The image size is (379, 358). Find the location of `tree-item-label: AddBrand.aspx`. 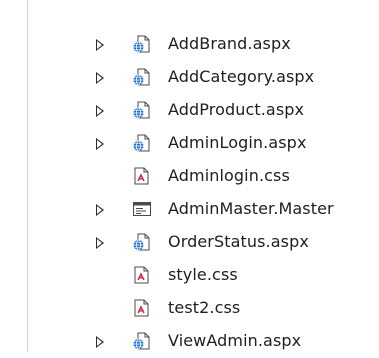

tree-item-label: AddBrand.aspx is located at coordinates (229, 43).